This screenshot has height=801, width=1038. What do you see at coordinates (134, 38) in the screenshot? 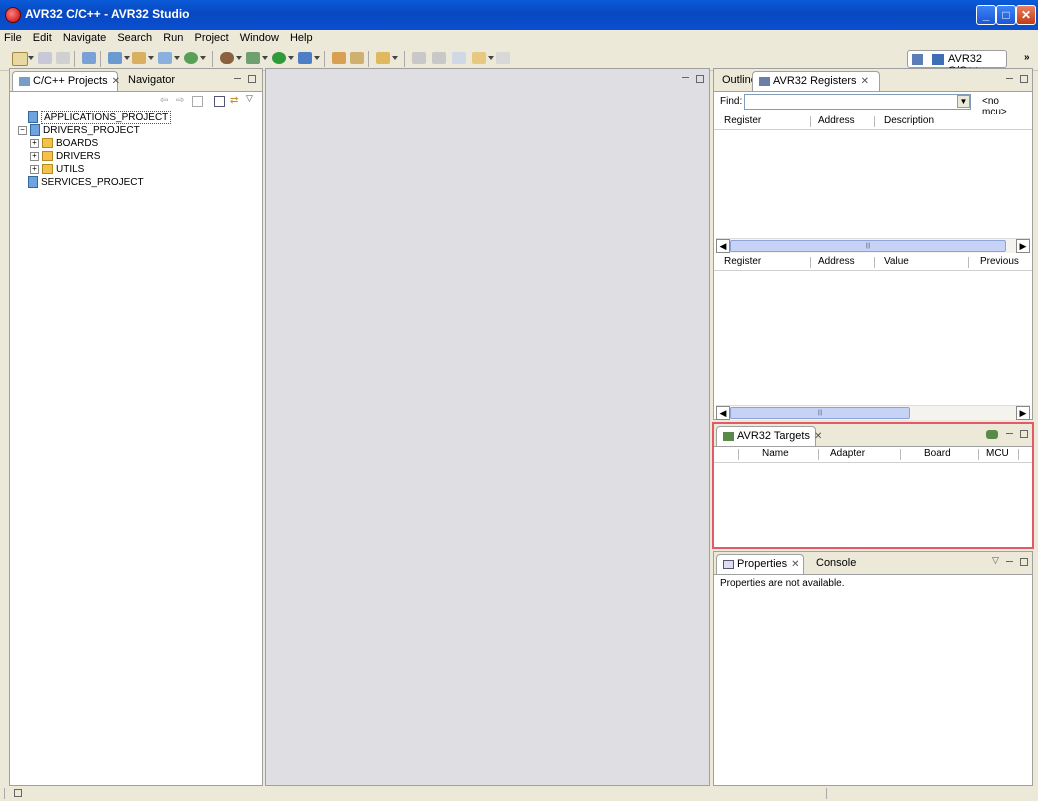
I see `menu-search: Search` at bounding box center [134, 38].